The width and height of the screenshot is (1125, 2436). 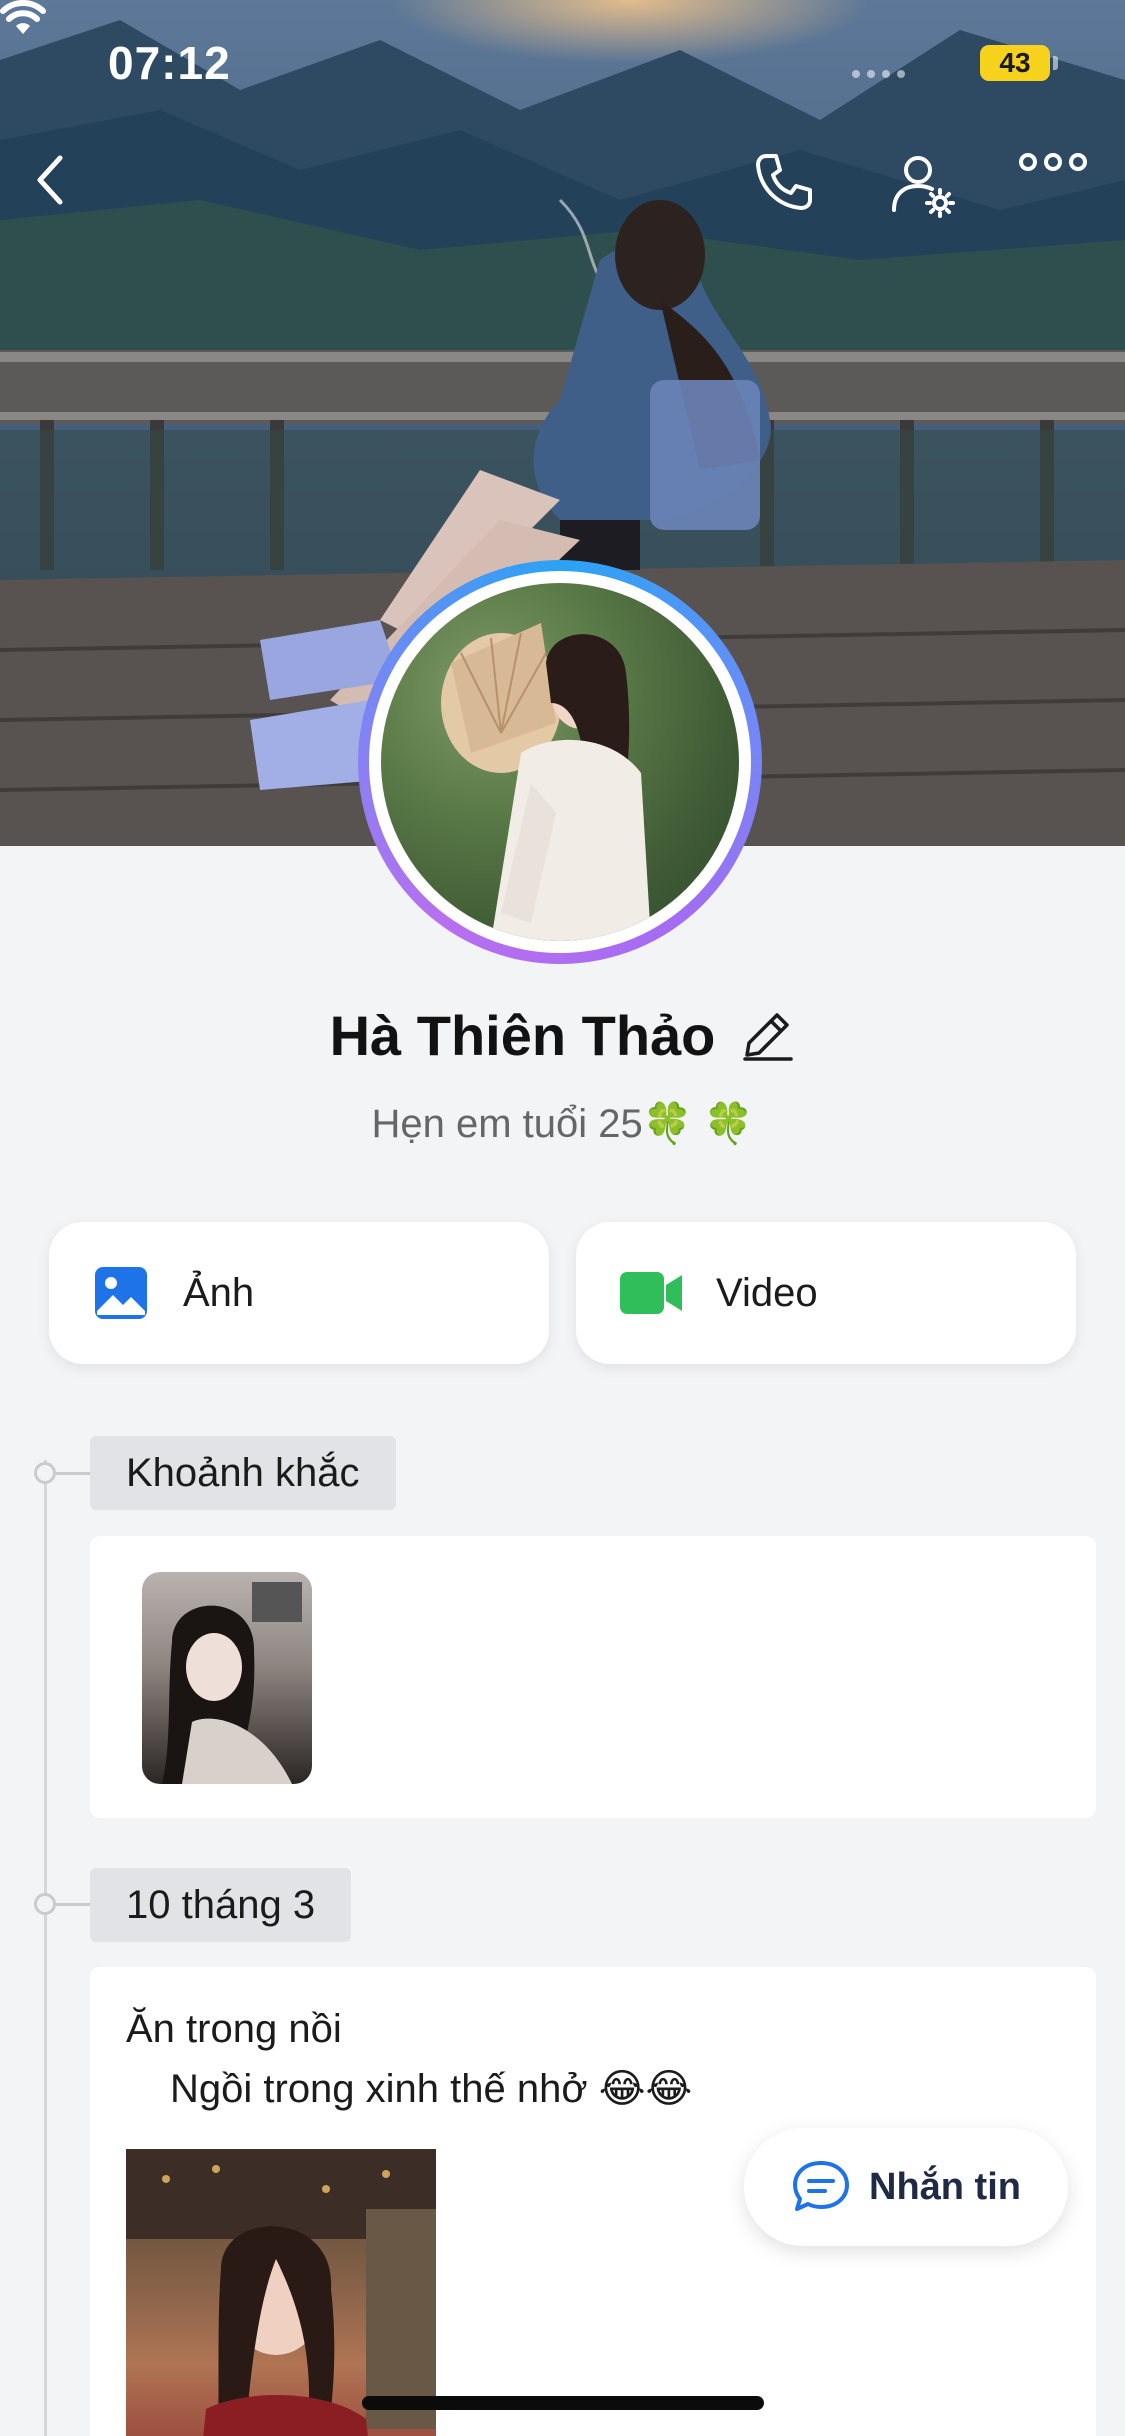 I want to click on call-button, so click(x=792, y=190).